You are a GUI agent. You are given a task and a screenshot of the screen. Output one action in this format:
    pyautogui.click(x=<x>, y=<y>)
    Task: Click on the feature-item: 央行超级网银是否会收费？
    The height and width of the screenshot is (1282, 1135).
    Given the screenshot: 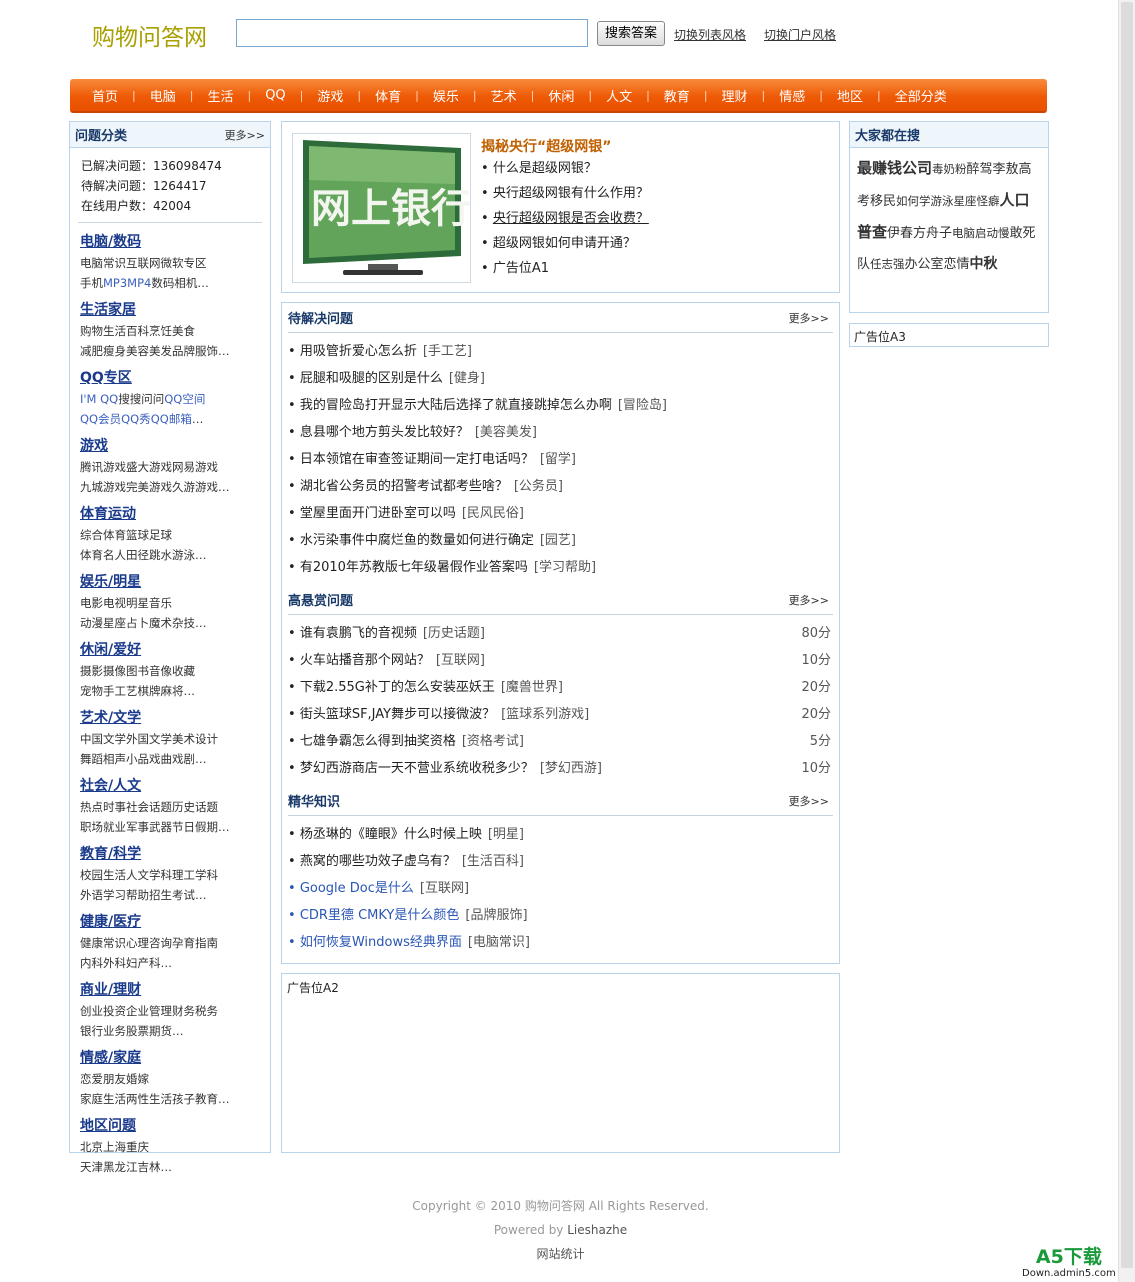 What is the action you would take?
    pyautogui.click(x=565, y=218)
    